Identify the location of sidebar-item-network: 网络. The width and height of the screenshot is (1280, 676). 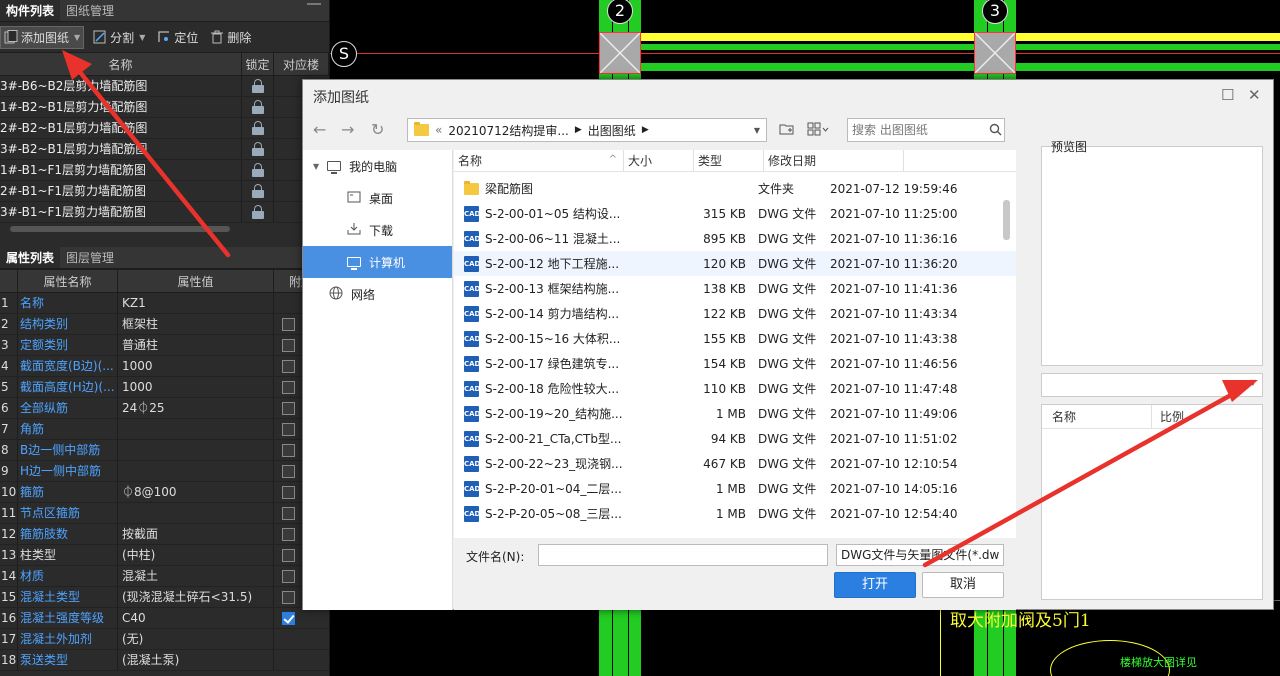
(377, 294).